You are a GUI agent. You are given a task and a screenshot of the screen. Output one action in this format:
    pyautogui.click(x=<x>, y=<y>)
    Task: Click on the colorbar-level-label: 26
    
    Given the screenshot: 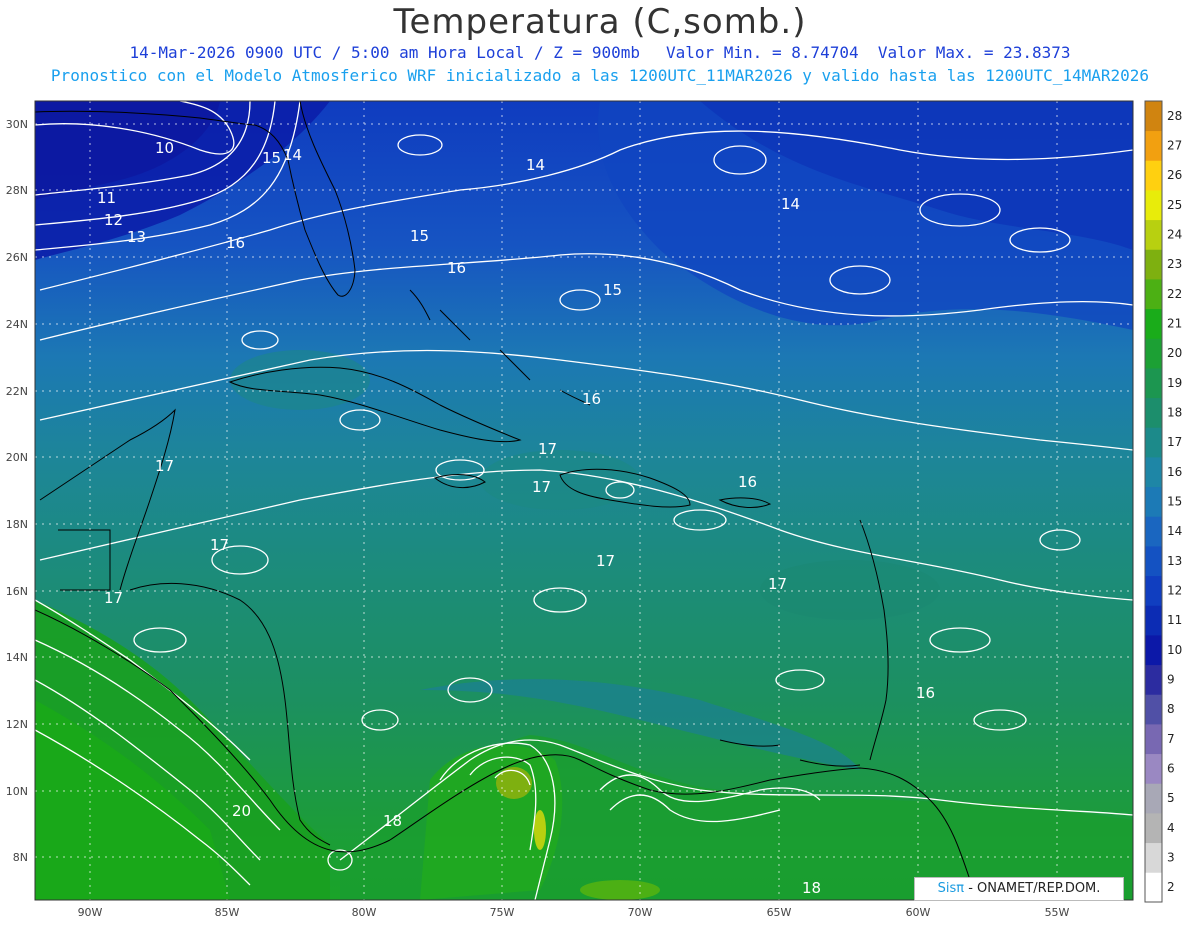 What is the action you would take?
    pyautogui.click(x=1174, y=175)
    